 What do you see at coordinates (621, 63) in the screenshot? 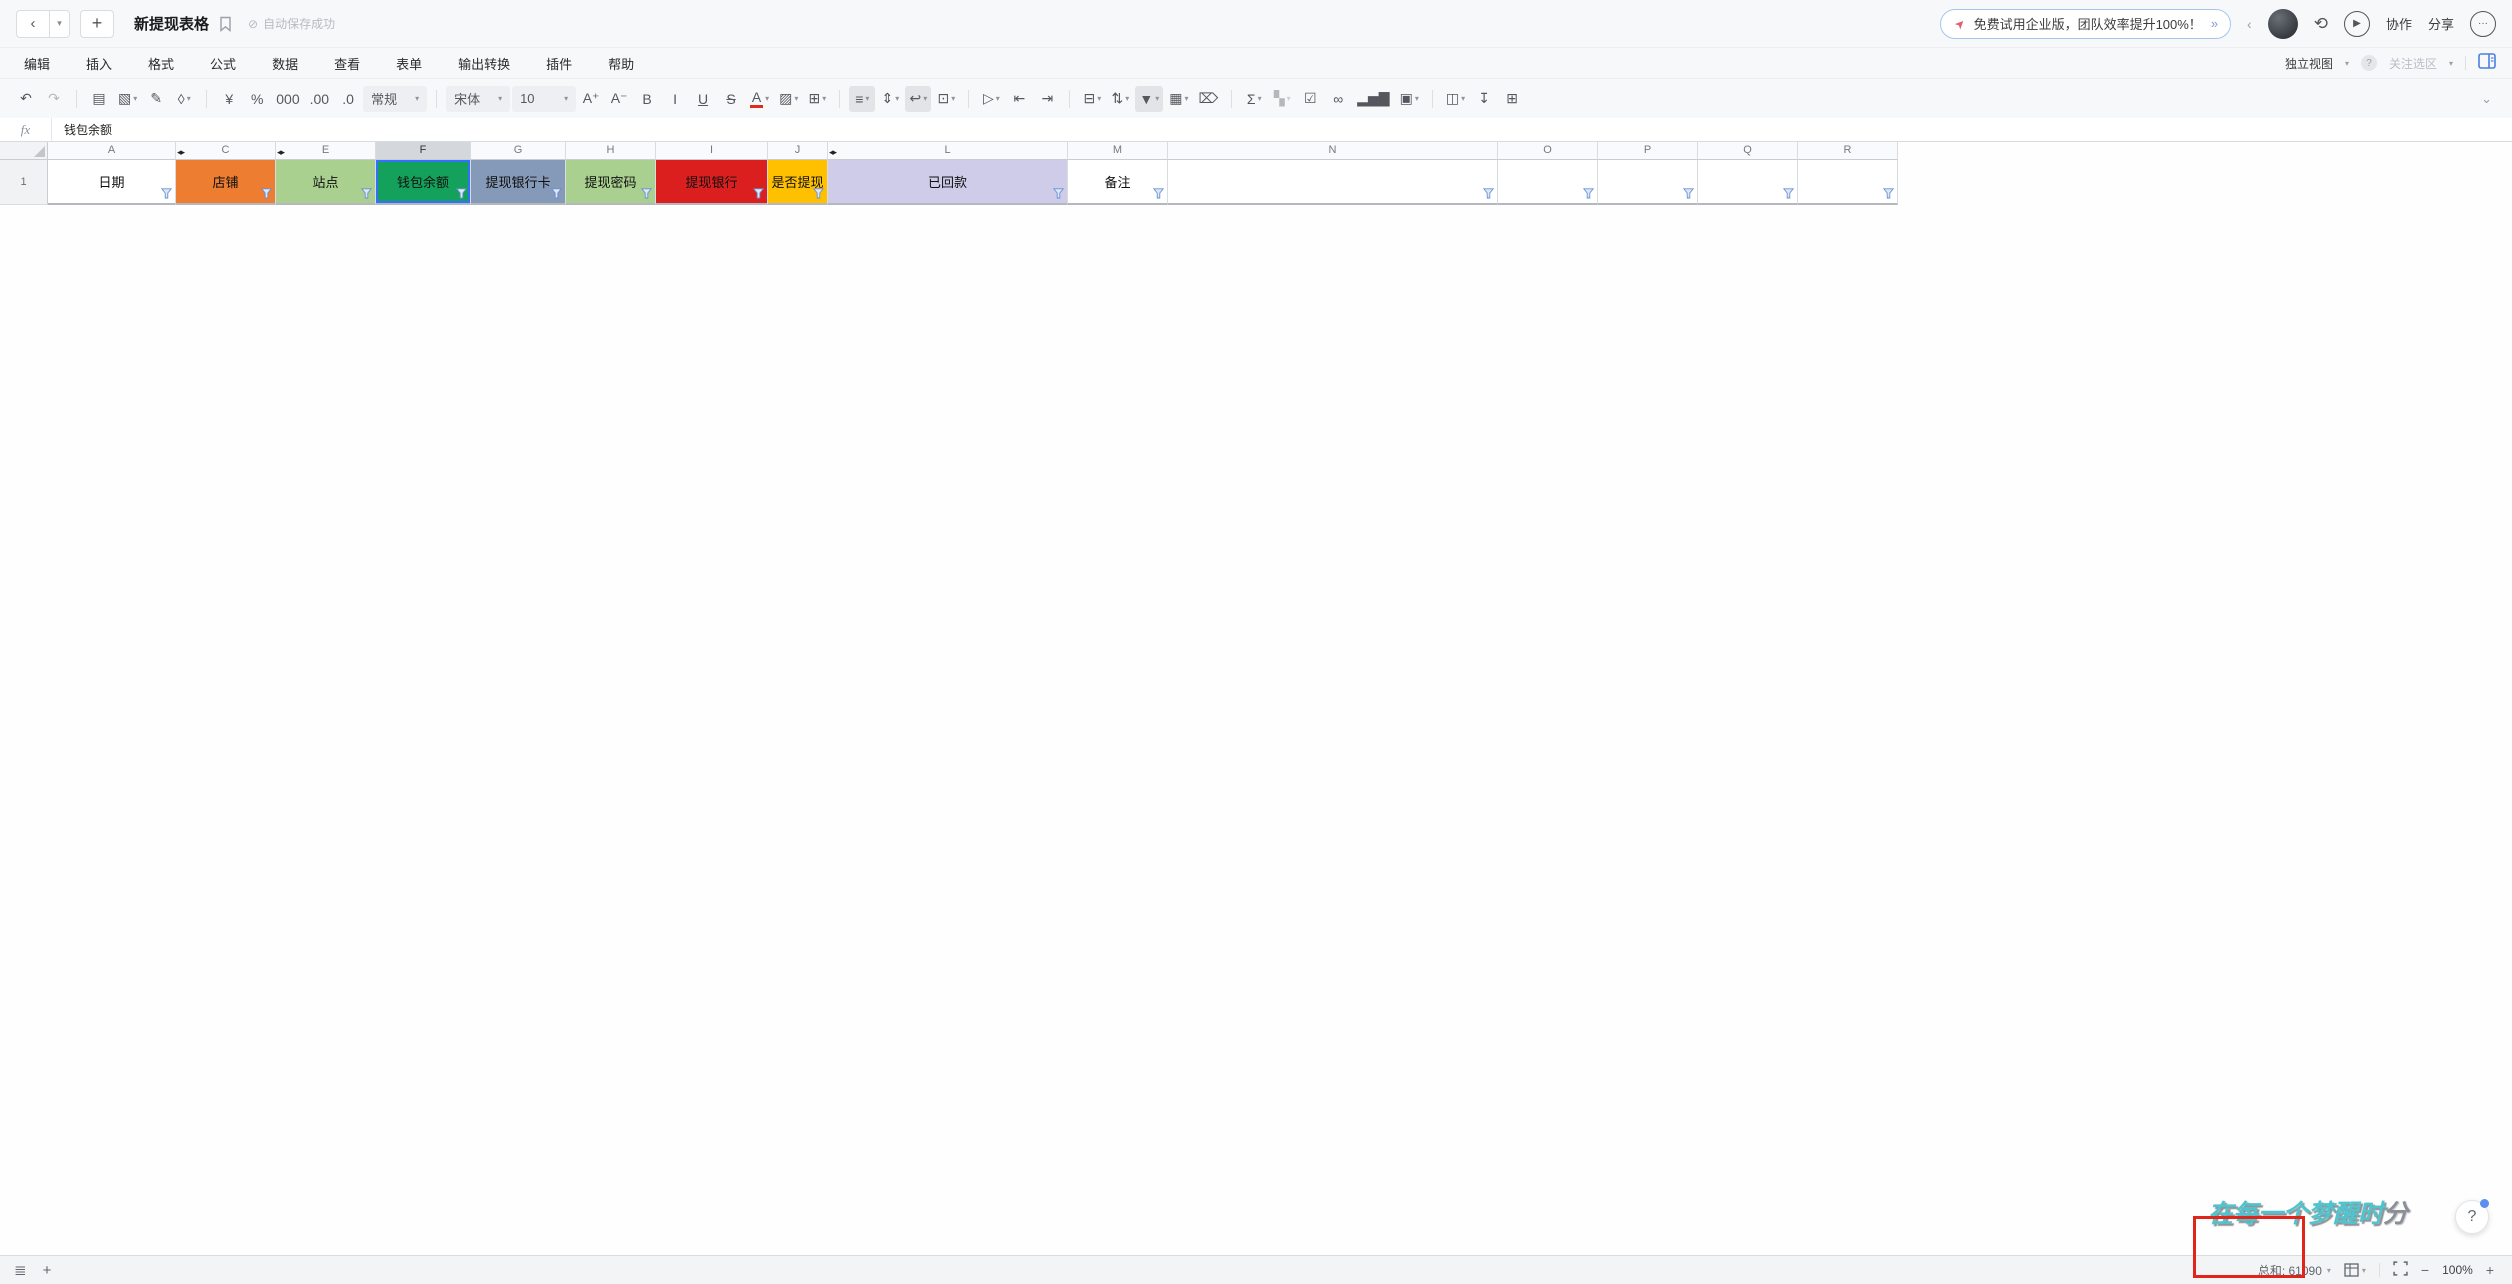
I see `menu-帮助: 帮助` at bounding box center [621, 63].